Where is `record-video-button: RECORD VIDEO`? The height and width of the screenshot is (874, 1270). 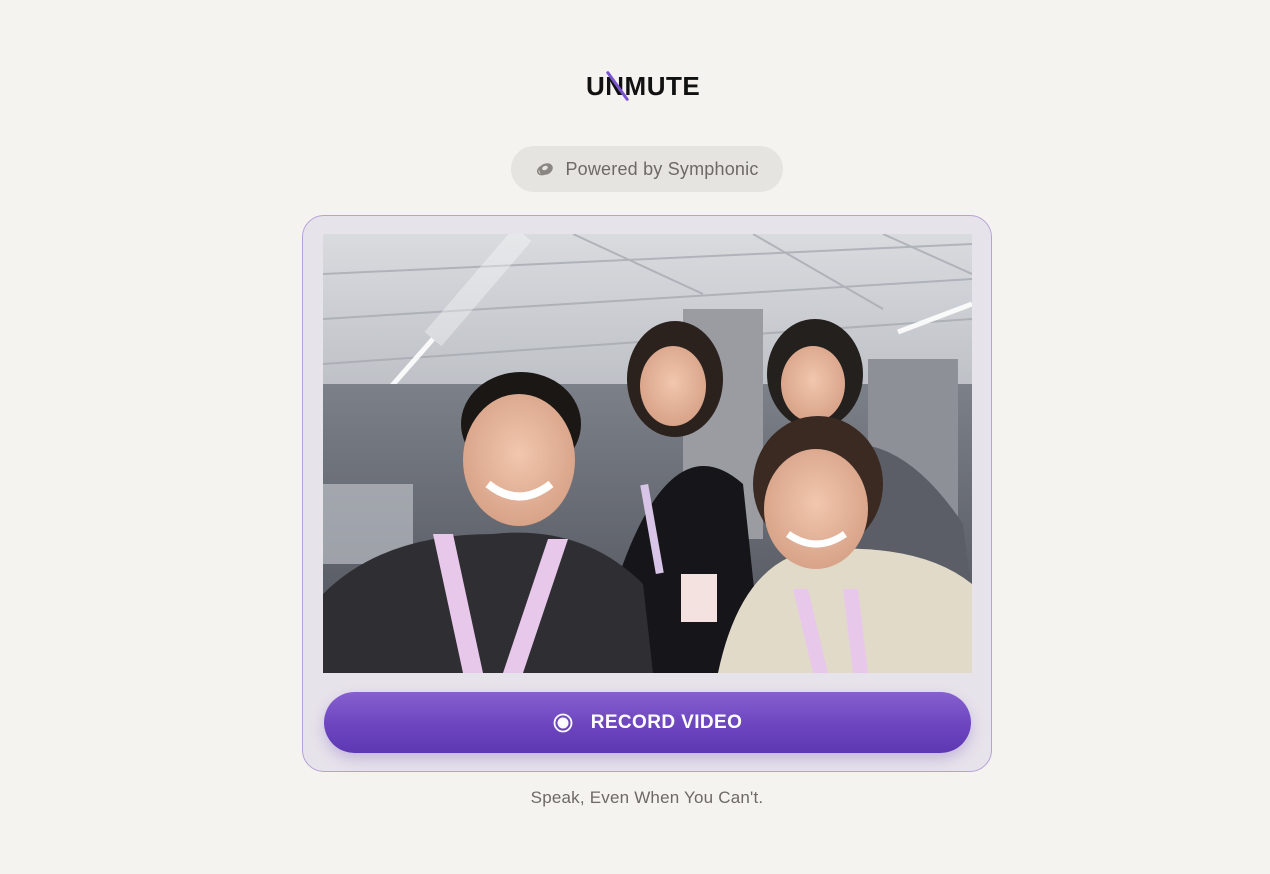
record-video-button: RECORD VIDEO is located at coordinates (647, 722).